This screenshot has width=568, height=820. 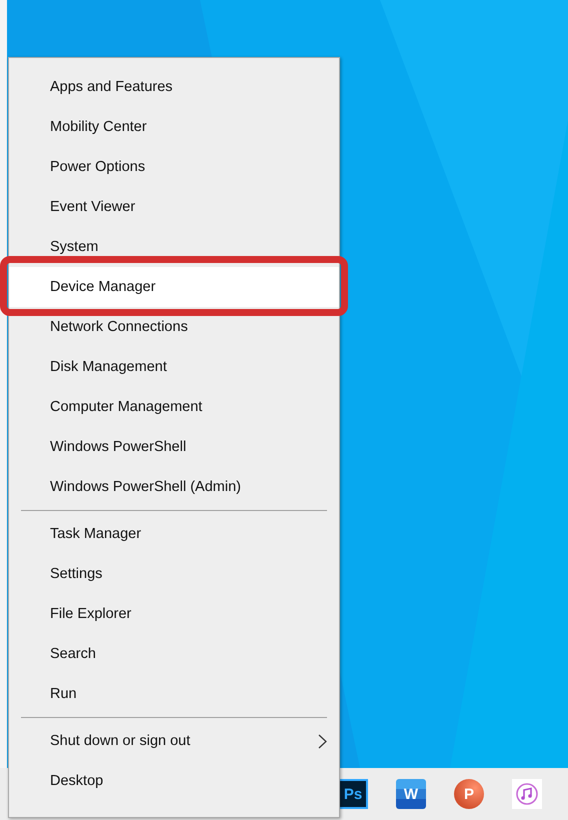 What do you see at coordinates (98, 127) in the screenshot?
I see `menu-item: Mobility Center` at bounding box center [98, 127].